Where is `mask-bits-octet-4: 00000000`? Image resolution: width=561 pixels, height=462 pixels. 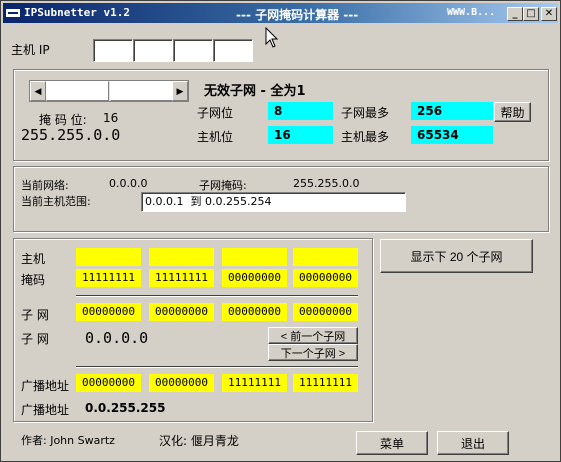
mask-bits-octet-4: 00000000 is located at coordinates (325, 278).